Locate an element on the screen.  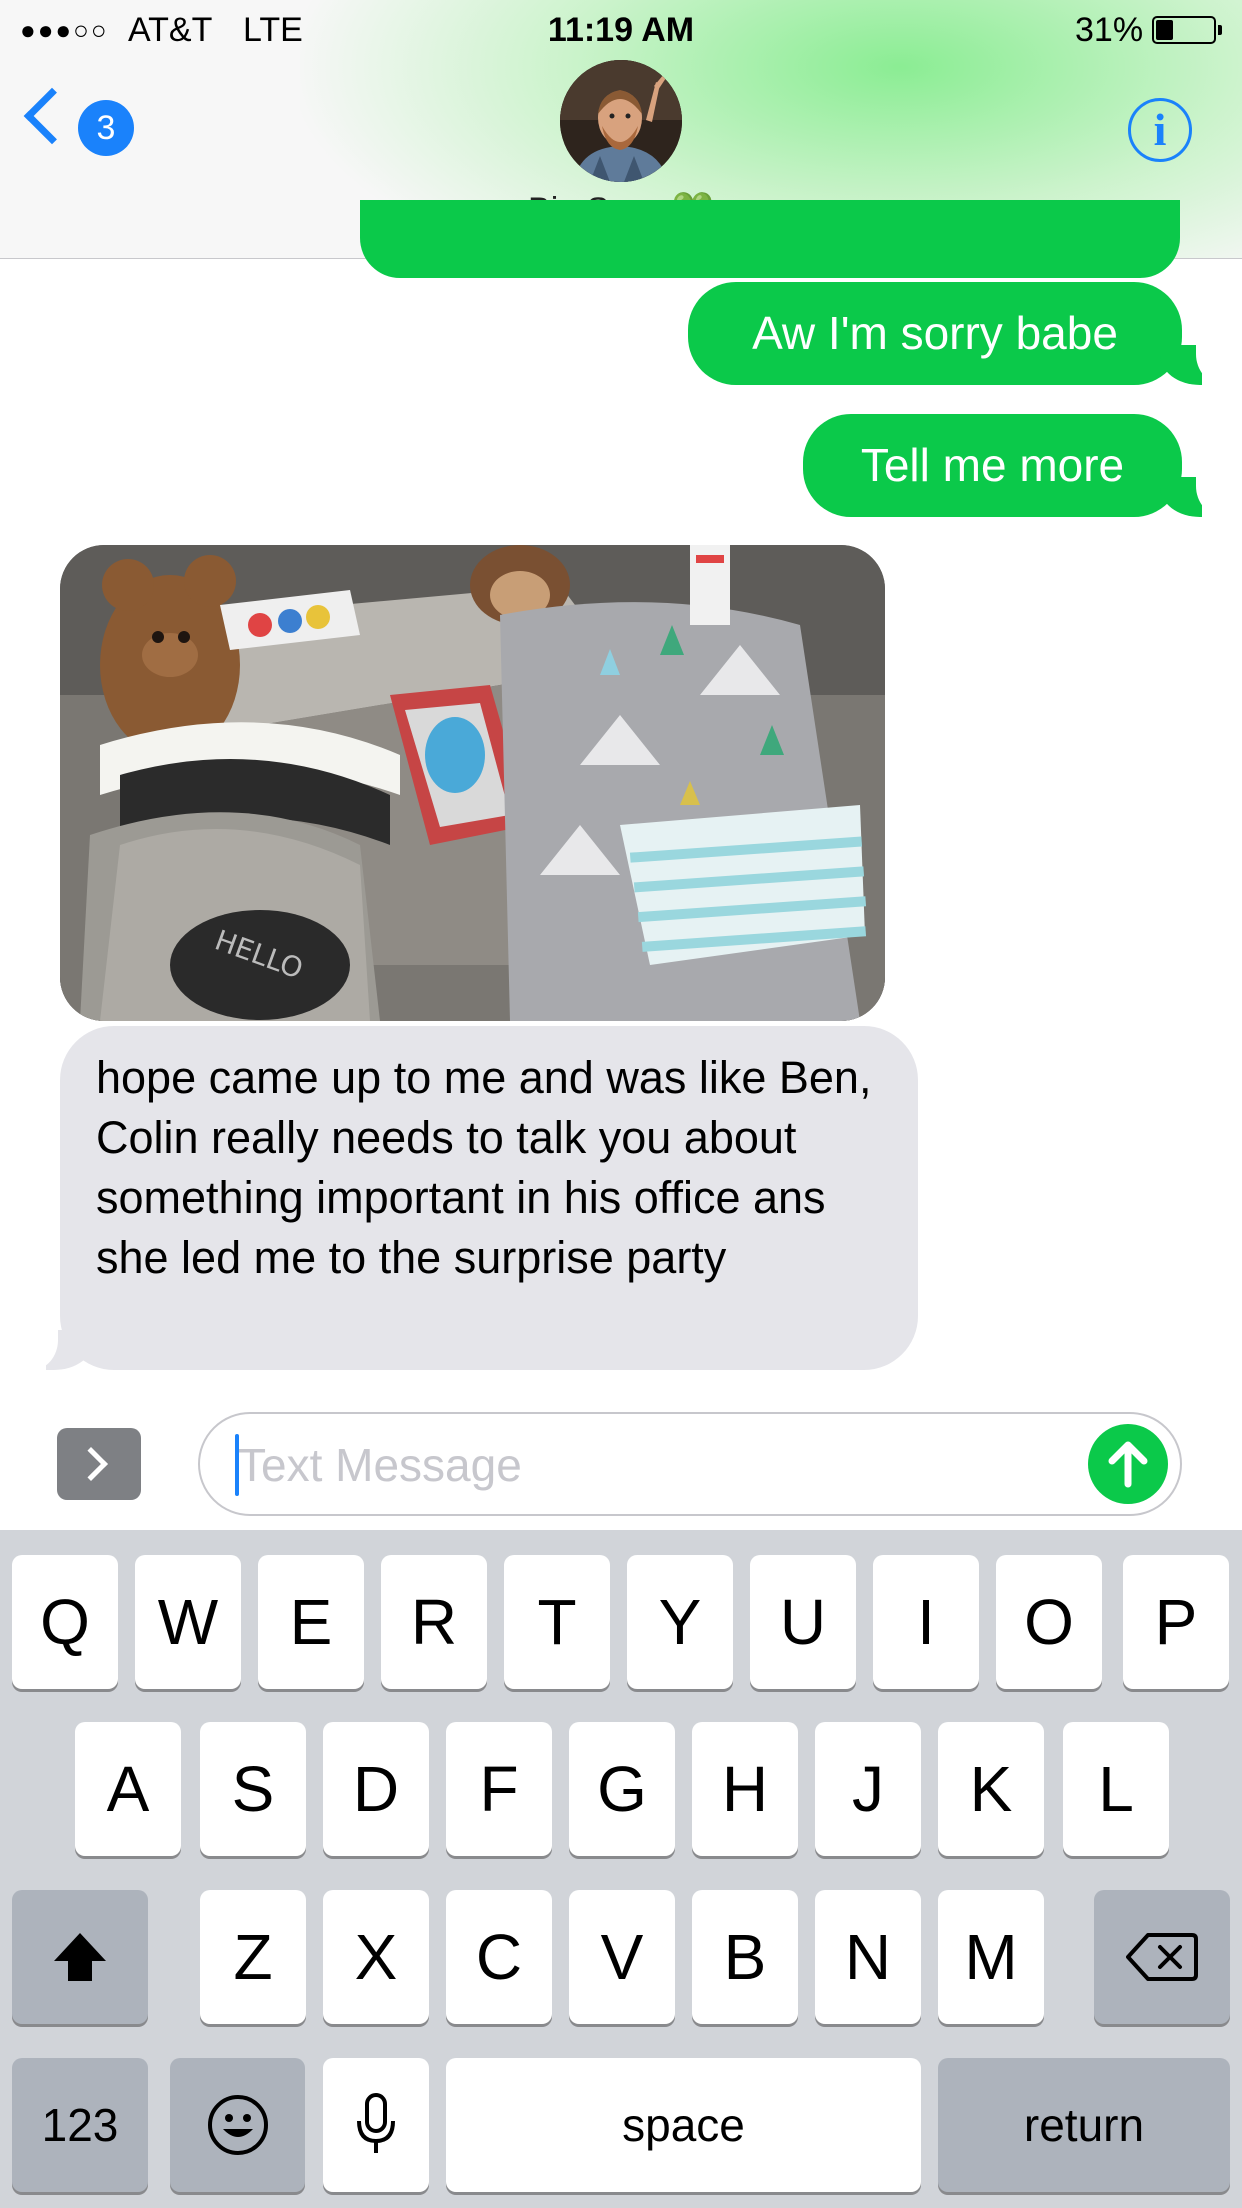
battery-percent: 31% is located at coordinates (1109, 30).